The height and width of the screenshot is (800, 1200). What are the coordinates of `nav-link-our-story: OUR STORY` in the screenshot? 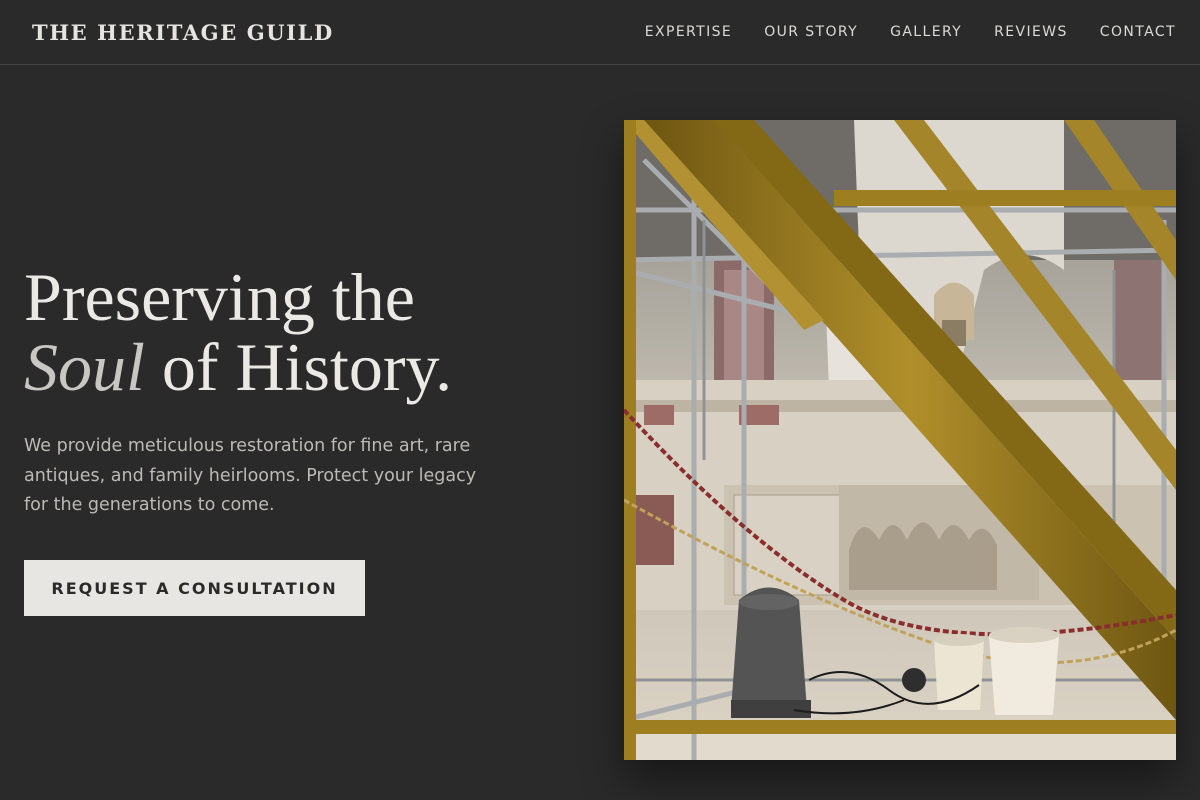 It's located at (811, 32).